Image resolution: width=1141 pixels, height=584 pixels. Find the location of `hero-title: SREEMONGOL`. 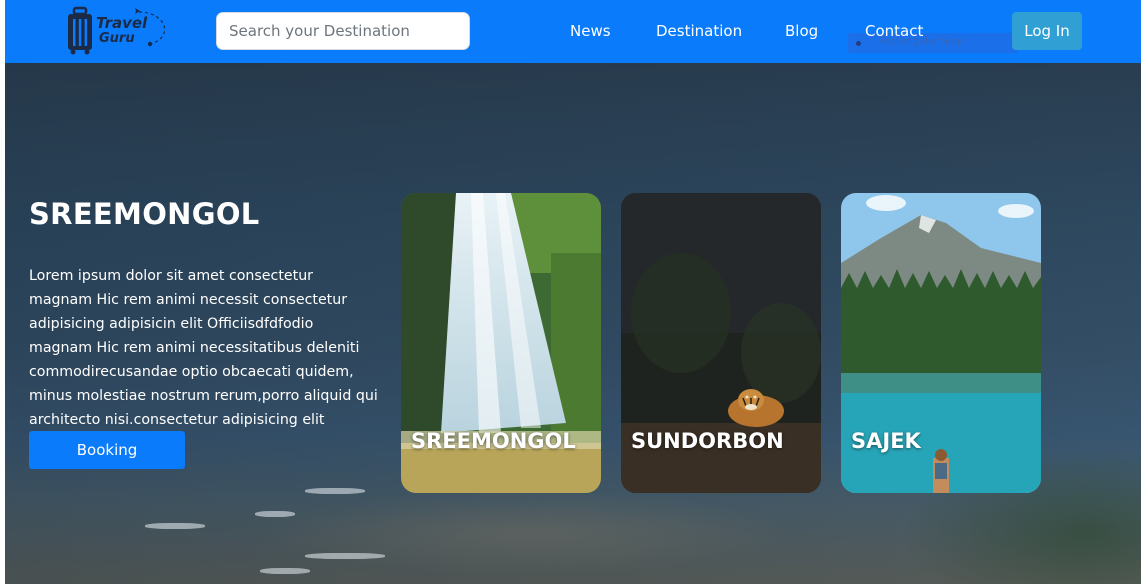

hero-title: SREEMONGOL is located at coordinates (144, 214).